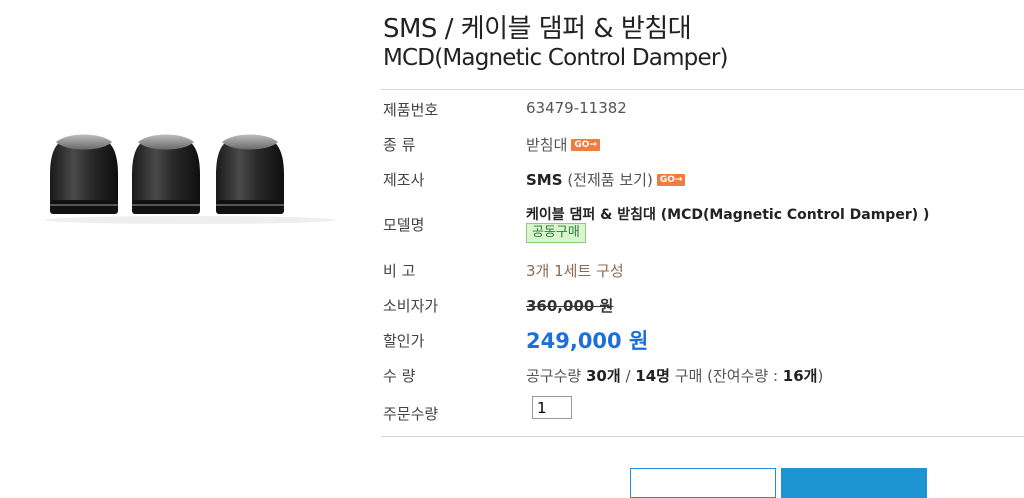 Image resolution: width=1024 pixels, height=498 pixels. Describe the element at coordinates (556, 233) in the screenshot. I see `group-buy-badge: 공동구매` at that location.